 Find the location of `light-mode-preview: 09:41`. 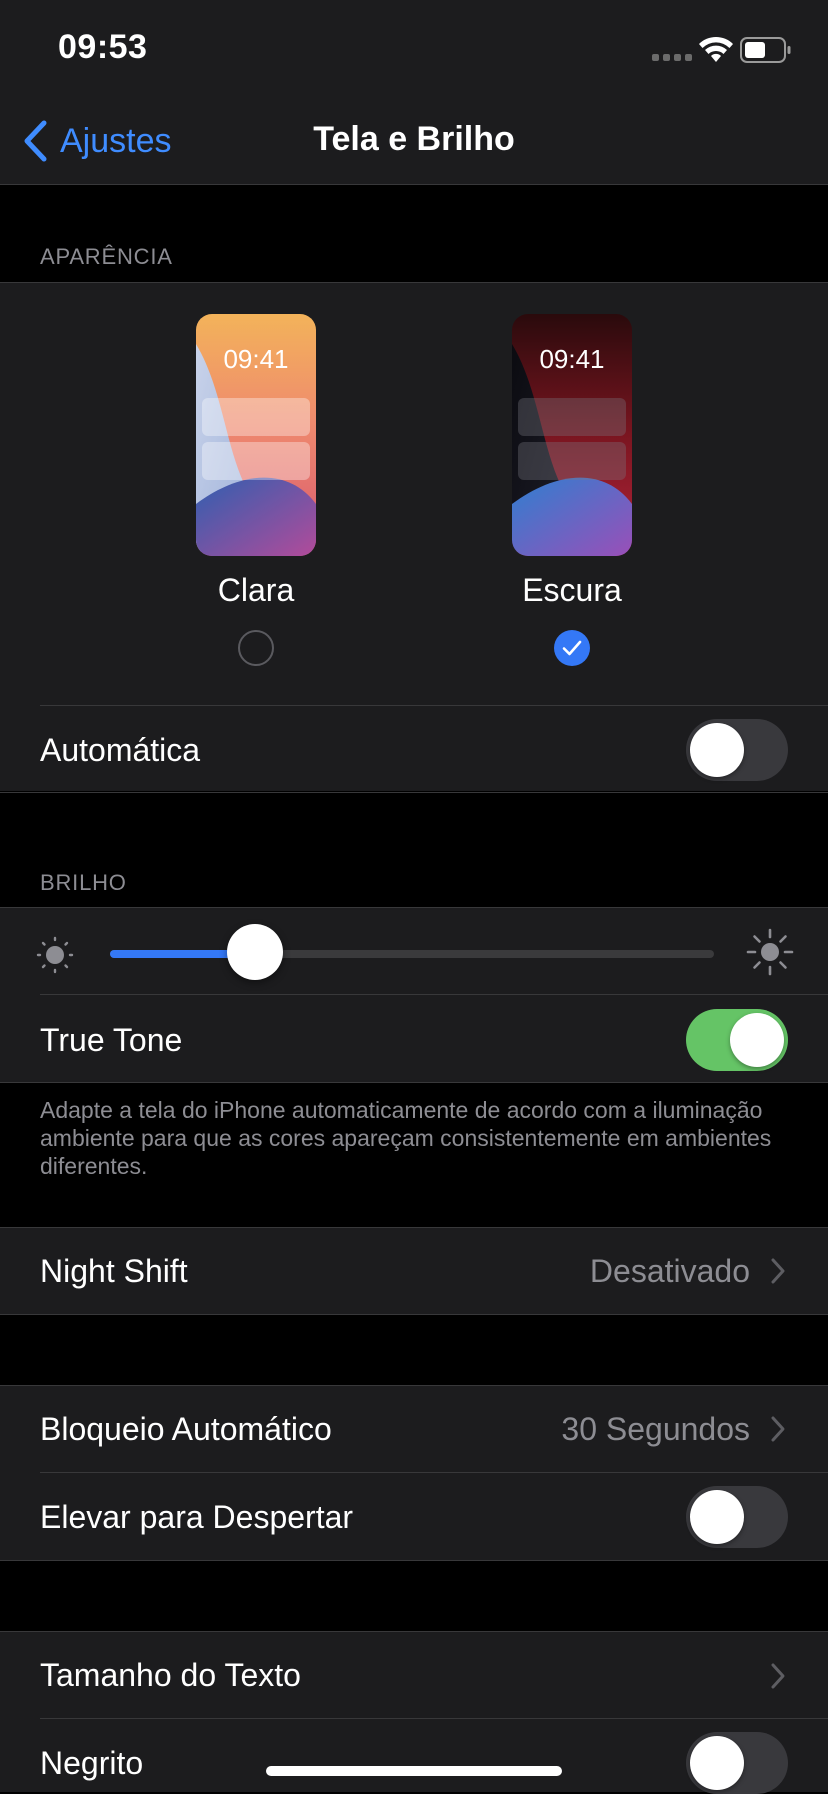

light-mode-preview: 09:41 is located at coordinates (256, 435).